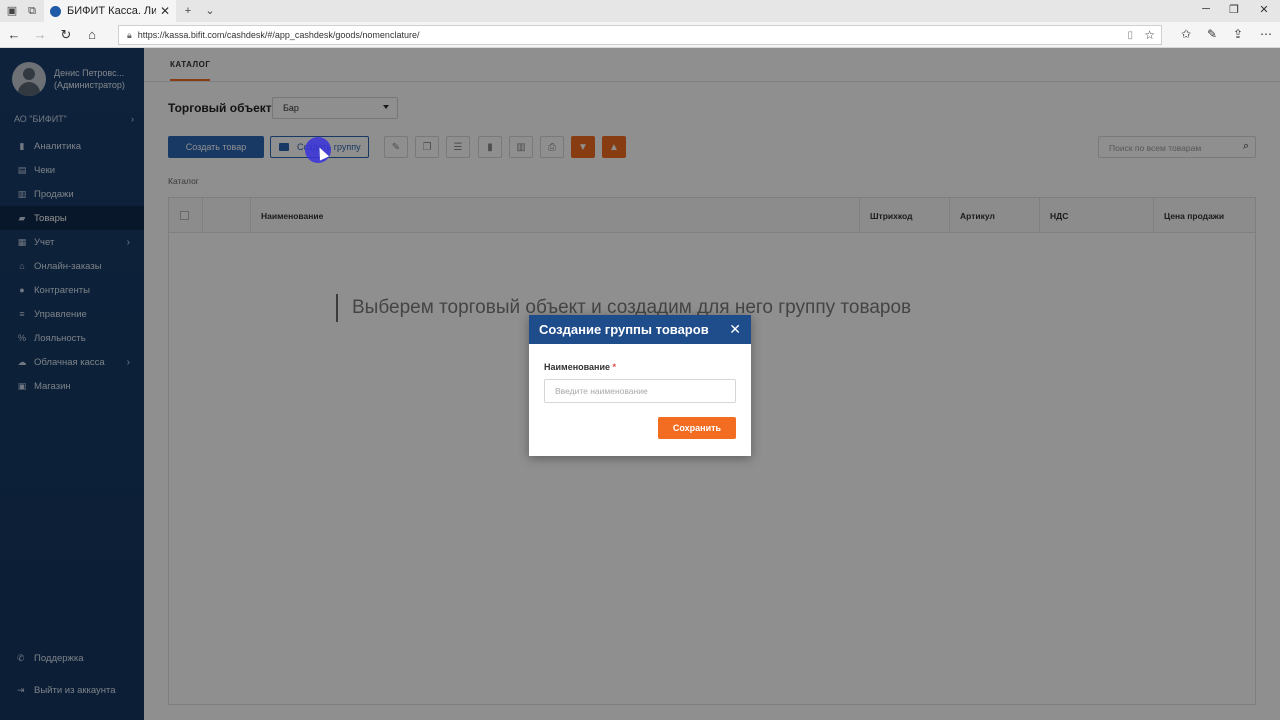 The width and height of the screenshot is (1280, 720). I want to click on set-aside-tabs-icon: ⧉, so click(32, 11).